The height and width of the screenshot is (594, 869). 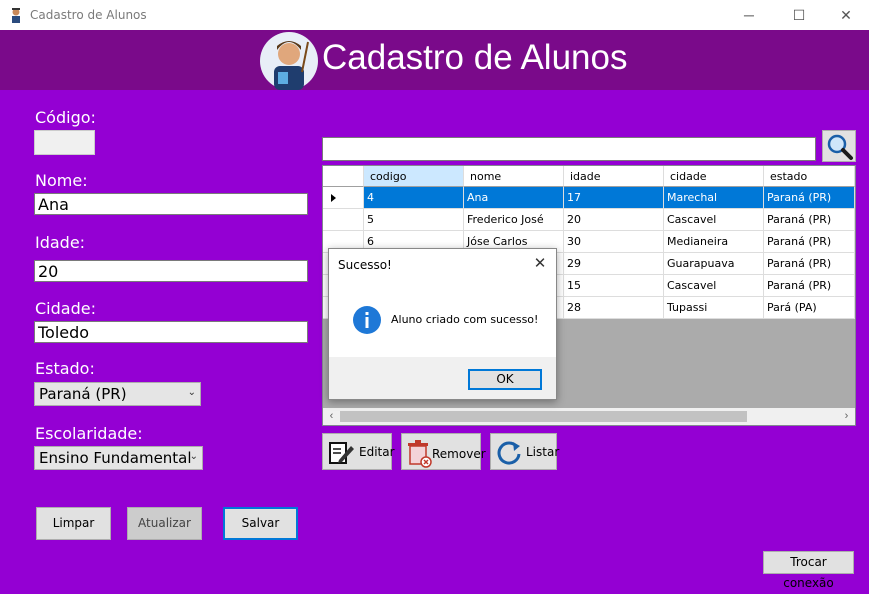 What do you see at coordinates (65, 308) in the screenshot?
I see `cidade-label: Cidade:` at bounding box center [65, 308].